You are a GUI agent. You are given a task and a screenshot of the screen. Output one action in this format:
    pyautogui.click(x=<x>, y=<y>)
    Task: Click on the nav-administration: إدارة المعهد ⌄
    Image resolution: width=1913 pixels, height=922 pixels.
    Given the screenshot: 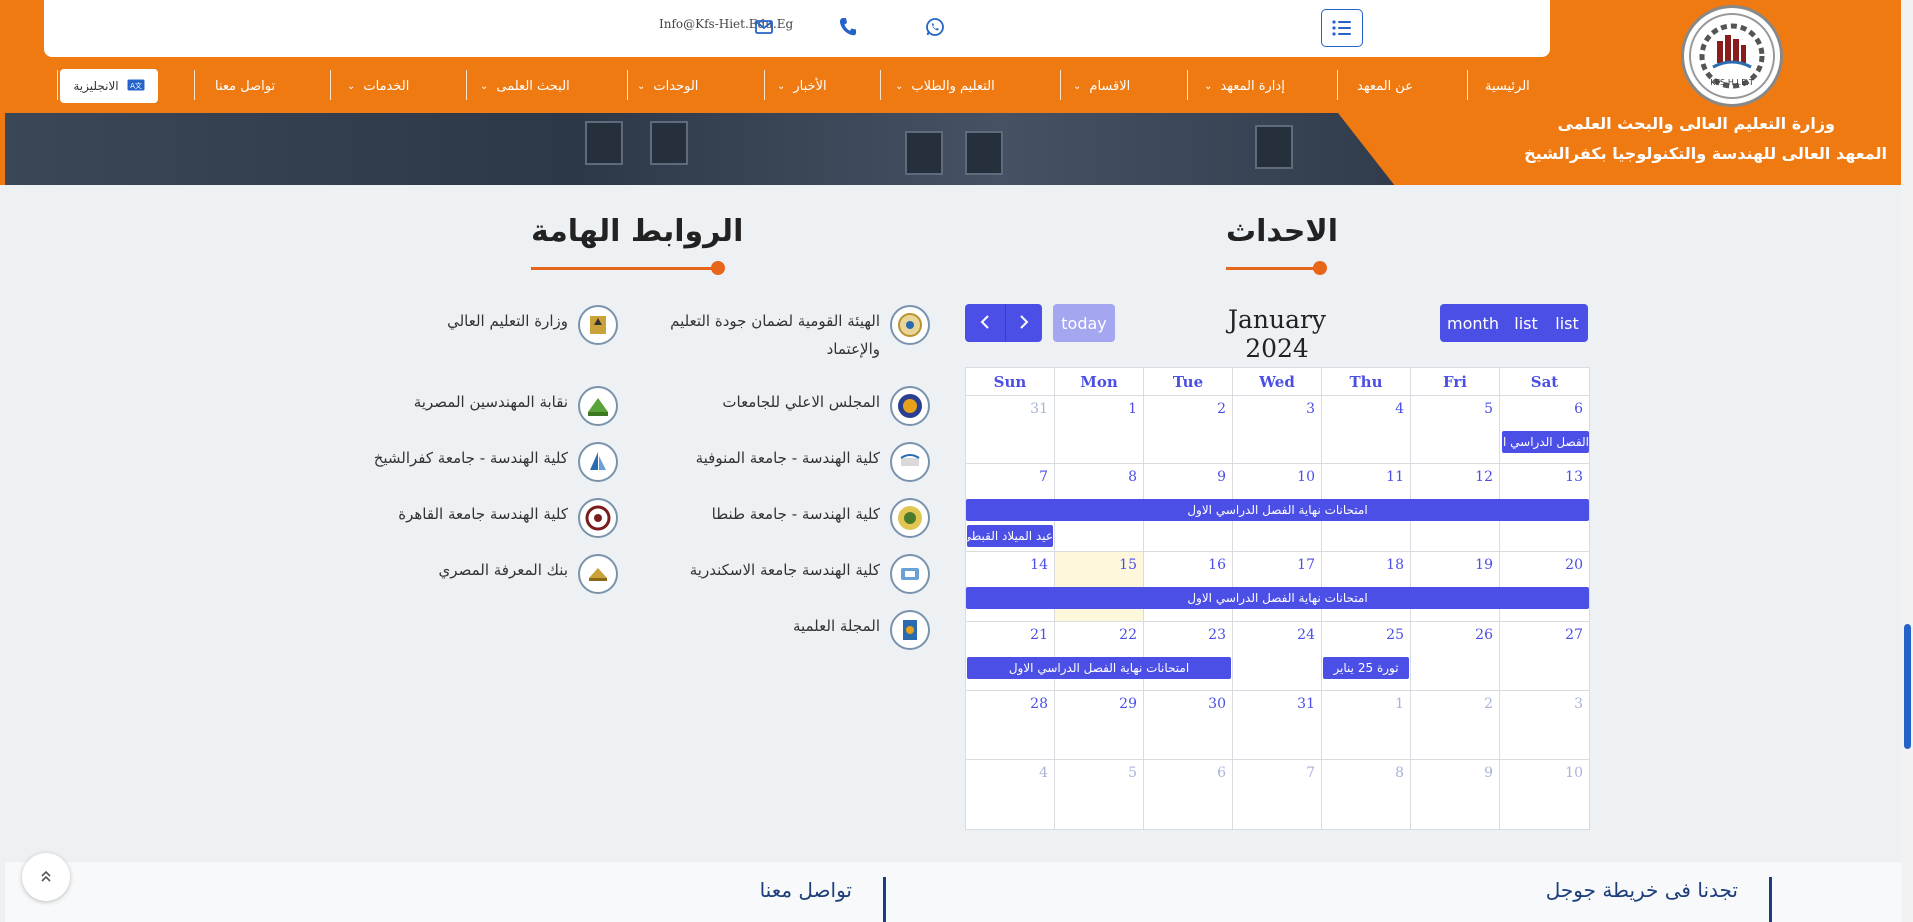 What is the action you would take?
    pyautogui.click(x=1244, y=86)
    